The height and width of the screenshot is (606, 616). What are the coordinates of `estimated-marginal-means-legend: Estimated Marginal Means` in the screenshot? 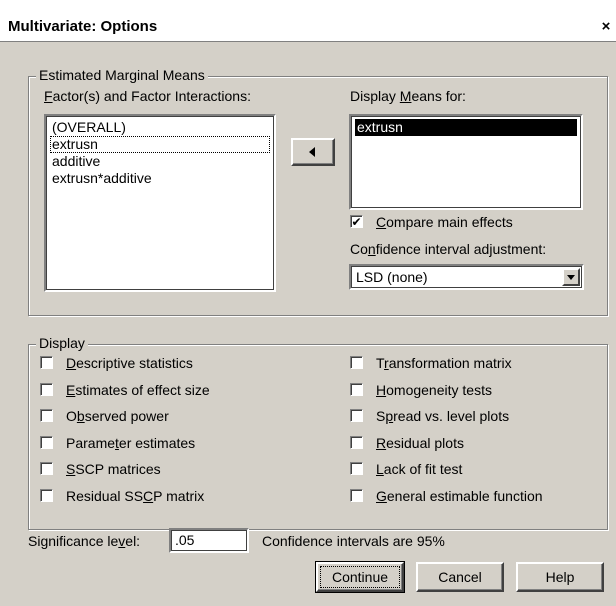 It's located at (122, 75).